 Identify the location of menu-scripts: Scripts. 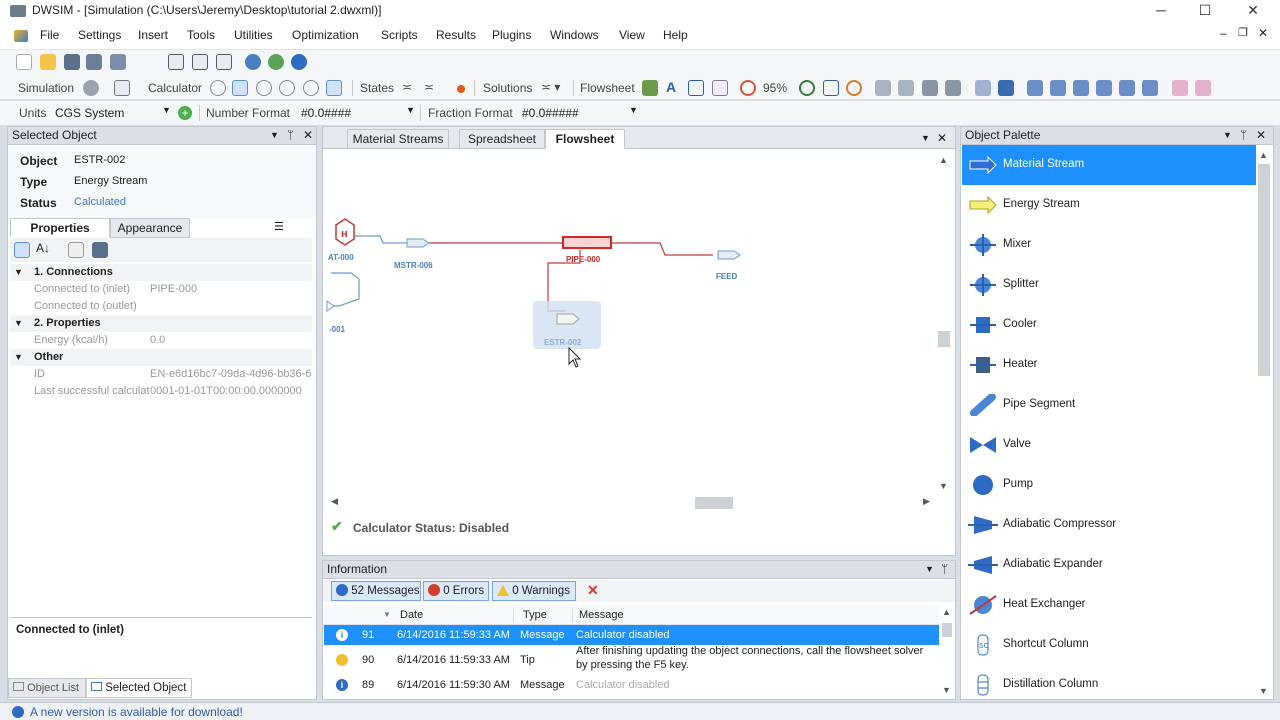
(399, 35).